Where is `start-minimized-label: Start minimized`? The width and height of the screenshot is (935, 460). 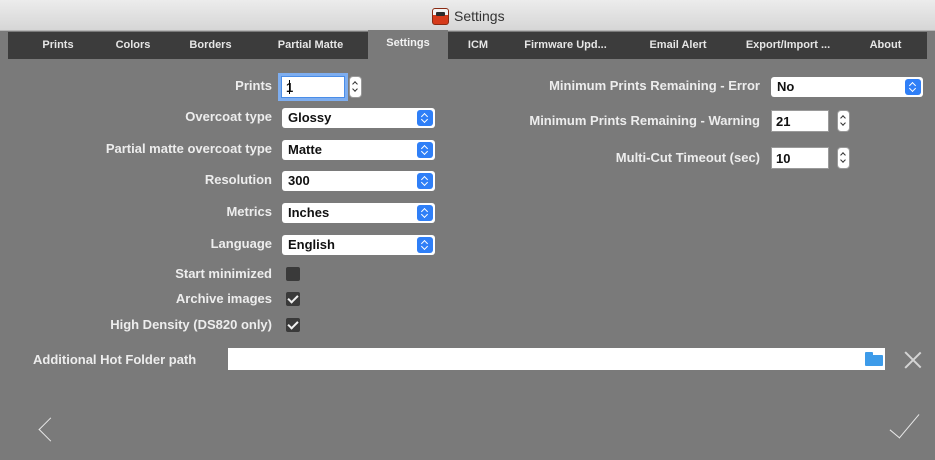 start-minimized-label: Start minimized is located at coordinates (223, 273).